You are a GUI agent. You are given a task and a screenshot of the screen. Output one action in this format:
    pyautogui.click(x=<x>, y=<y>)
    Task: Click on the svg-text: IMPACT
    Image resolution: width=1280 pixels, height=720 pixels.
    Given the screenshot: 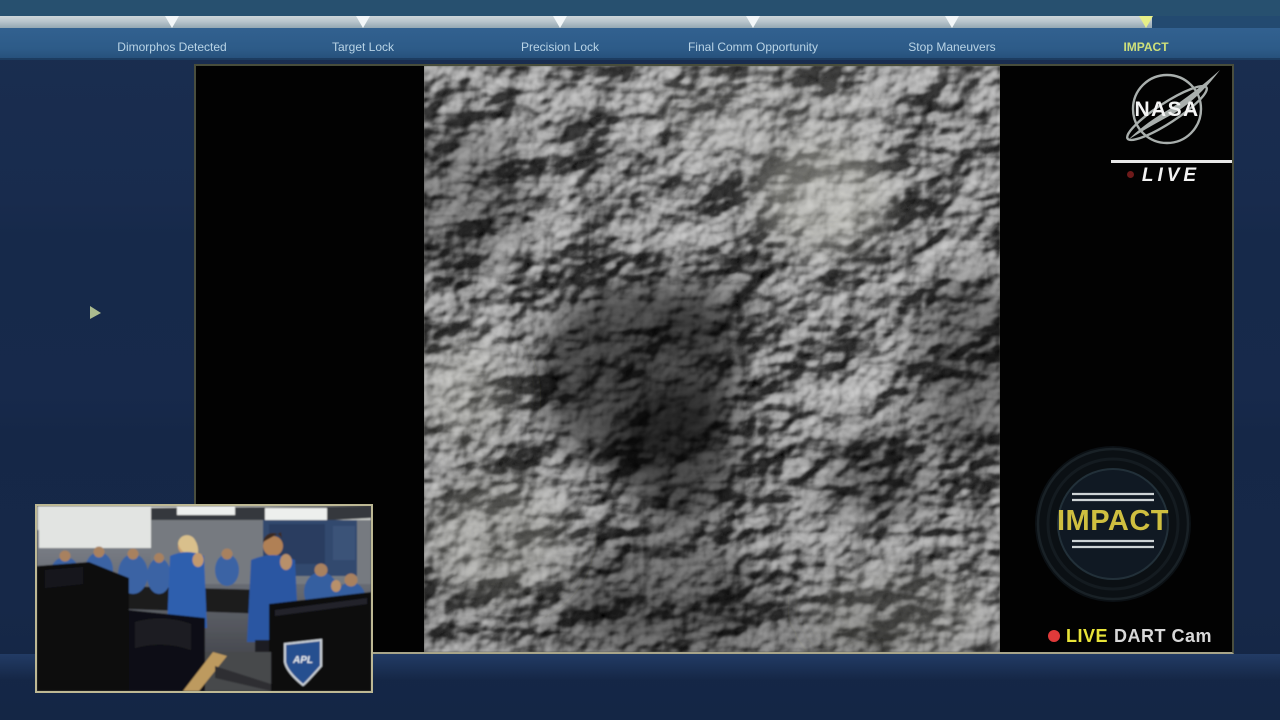 What is the action you would take?
    pyautogui.click(x=1113, y=521)
    